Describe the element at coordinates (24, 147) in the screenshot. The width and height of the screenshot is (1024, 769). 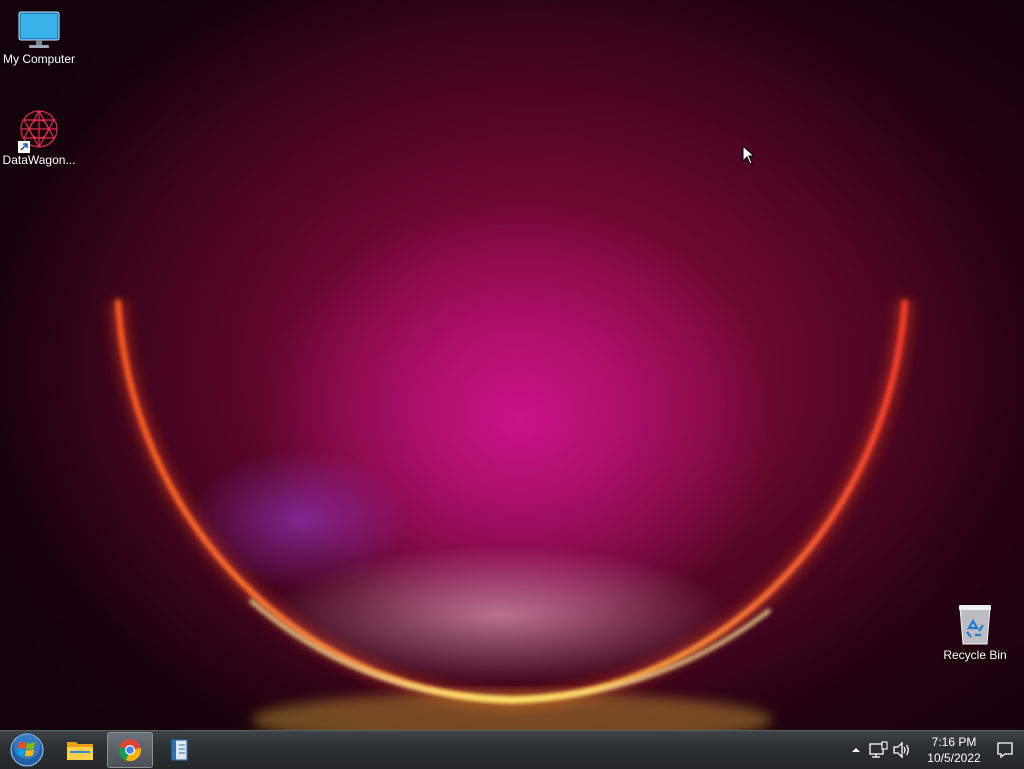
I see `shortcut-arrow-icon` at that location.